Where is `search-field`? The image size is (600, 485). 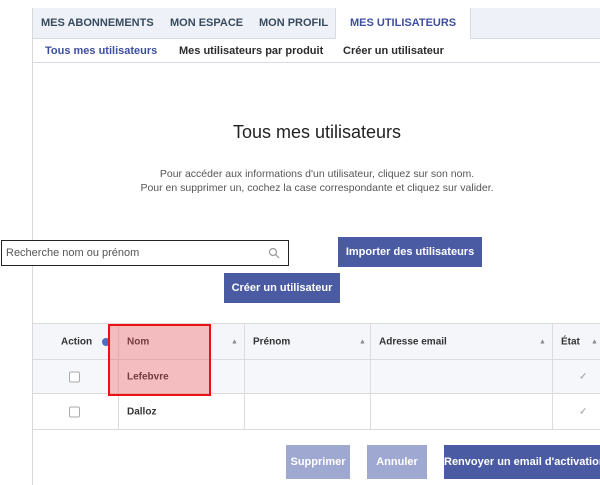 search-field is located at coordinates (145, 253).